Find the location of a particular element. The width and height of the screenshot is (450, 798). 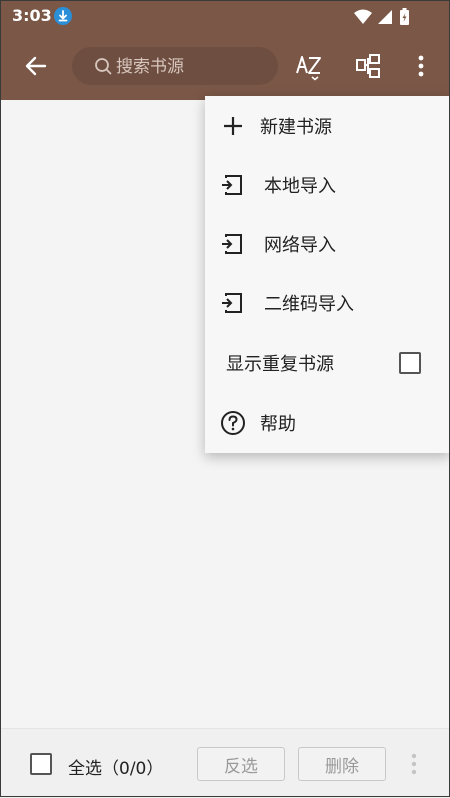

toolbar is located at coordinates (225, 66).